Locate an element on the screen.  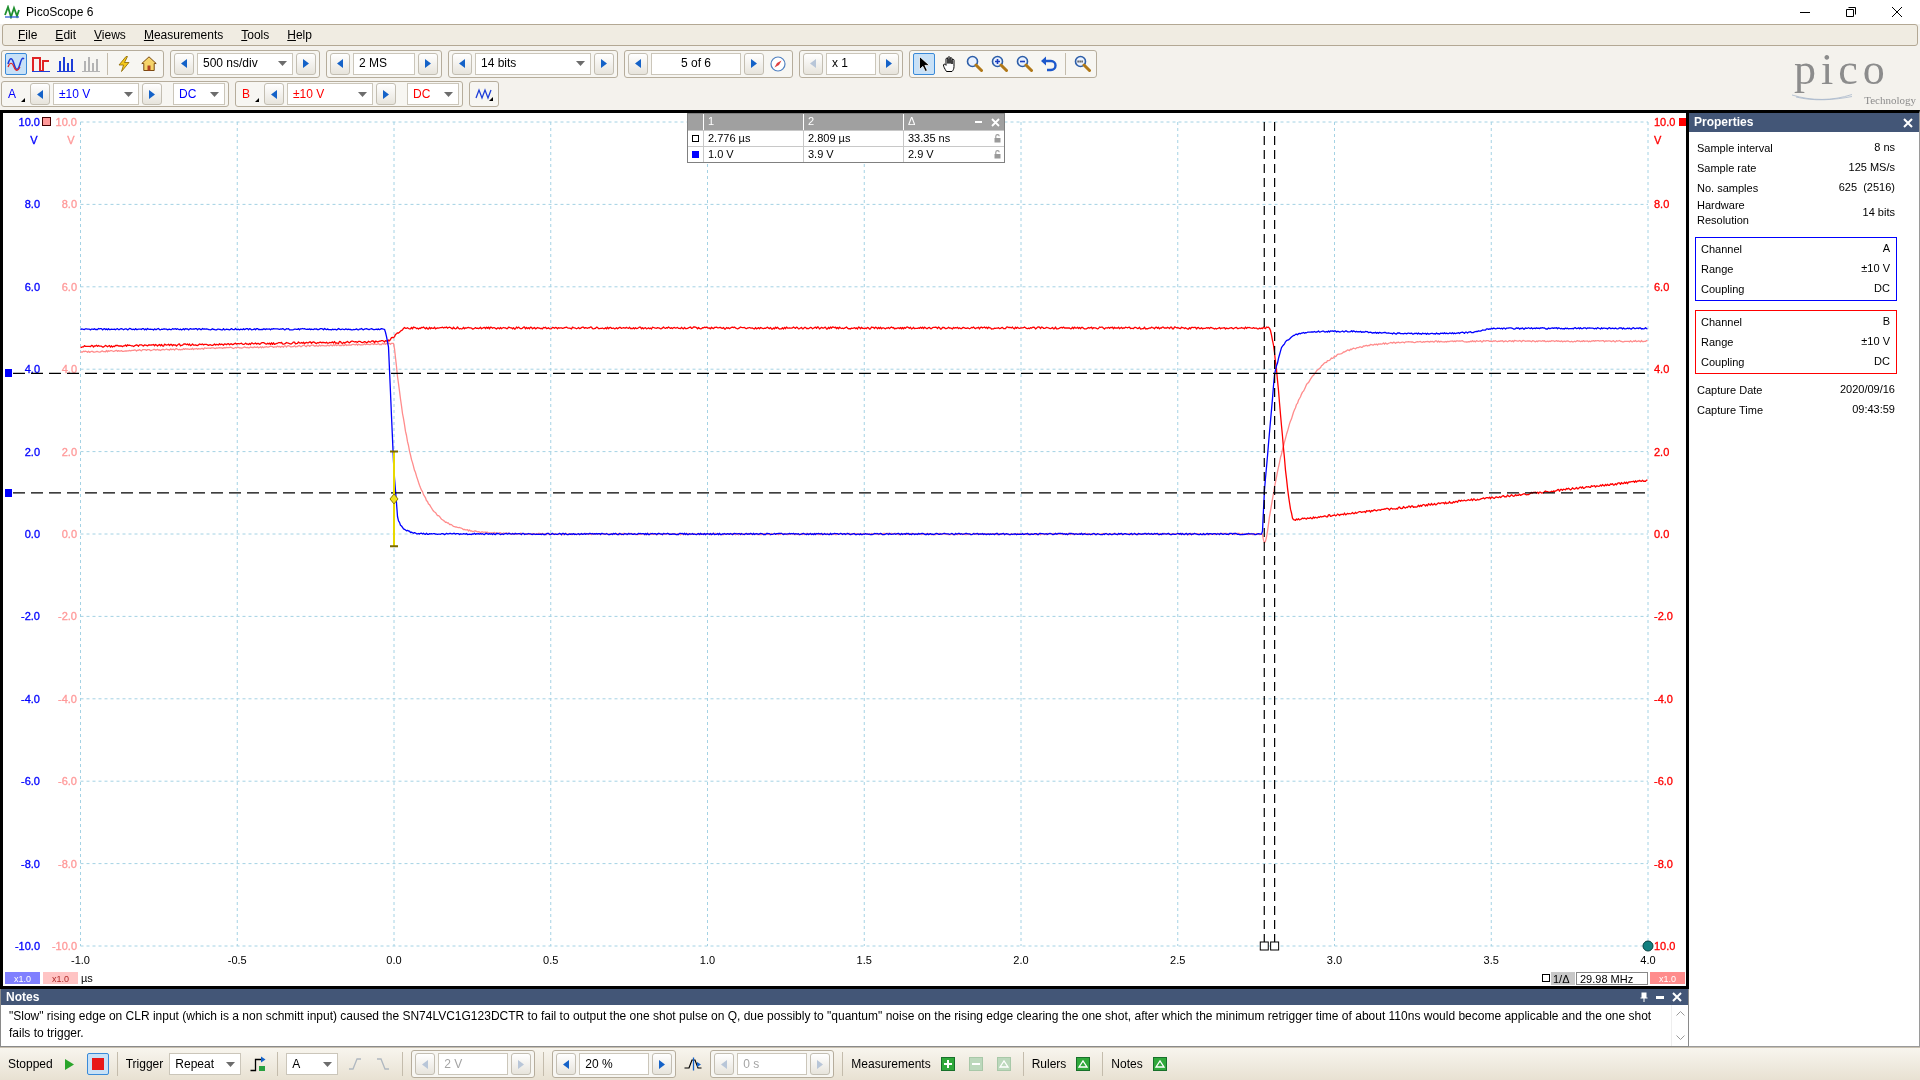
resolution-dropdown: 14 bits is located at coordinates (533, 63).